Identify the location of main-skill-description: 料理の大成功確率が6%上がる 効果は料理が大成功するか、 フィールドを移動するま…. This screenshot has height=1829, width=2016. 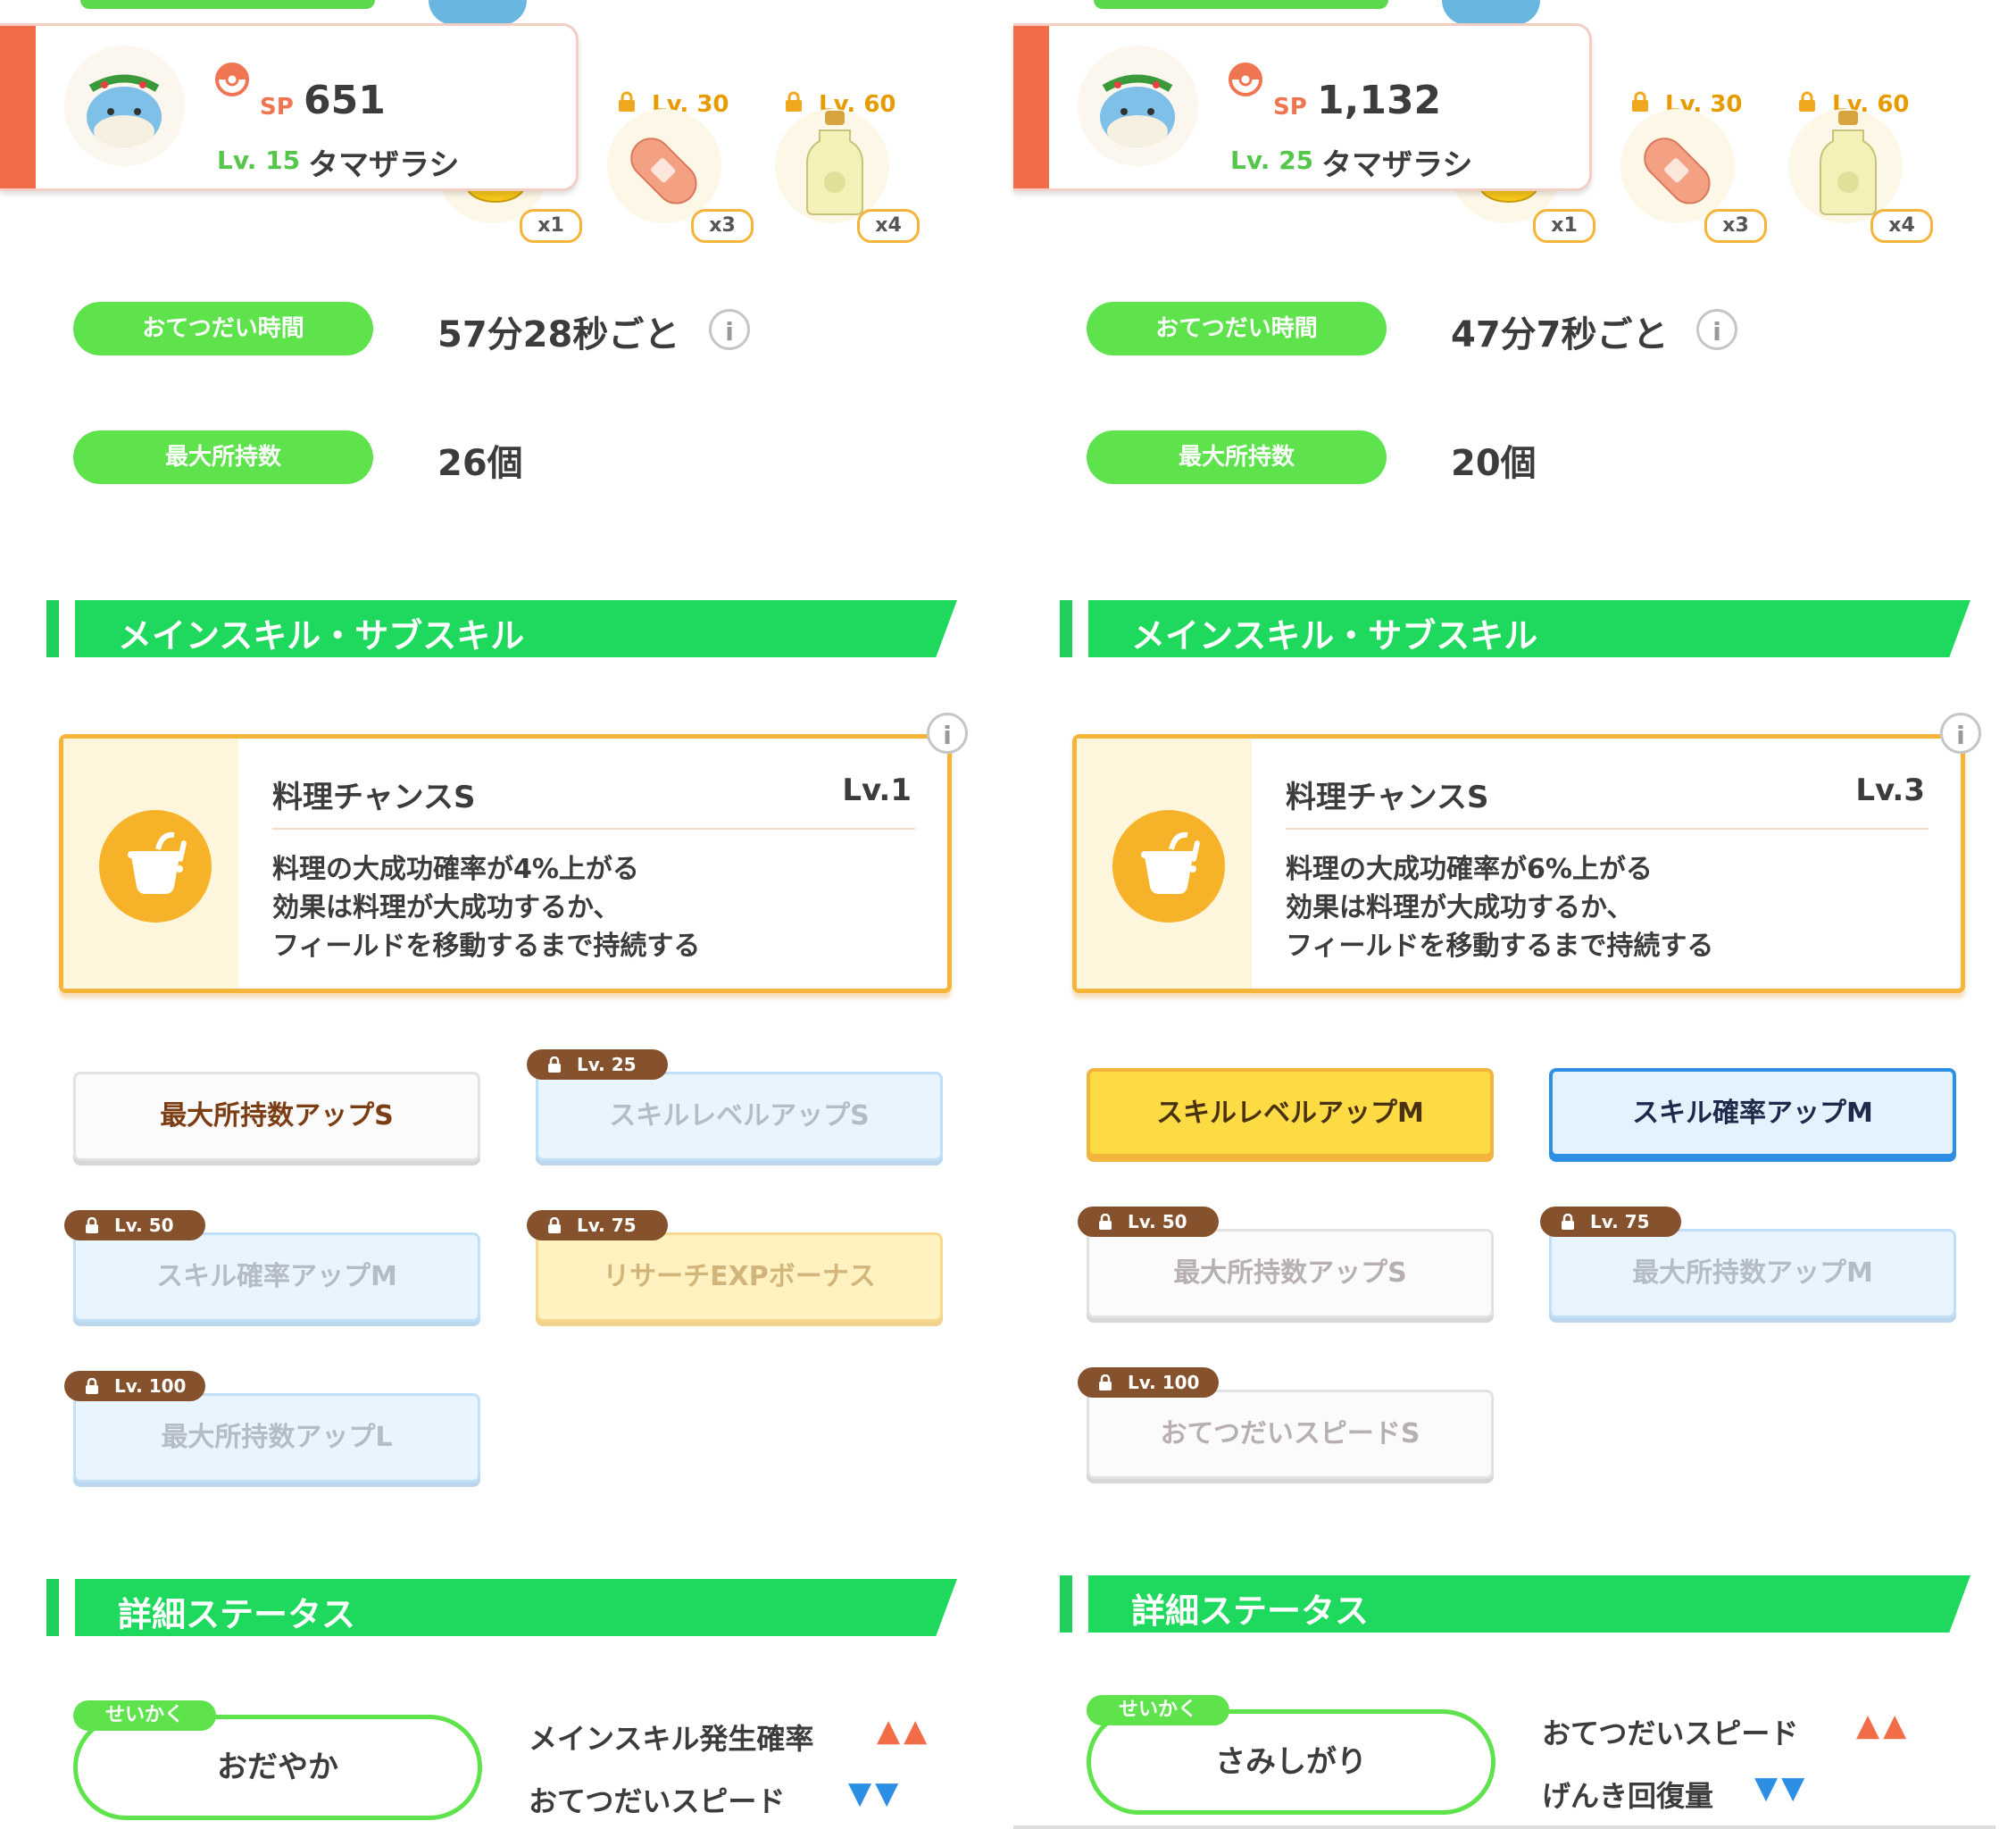
(1499, 907).